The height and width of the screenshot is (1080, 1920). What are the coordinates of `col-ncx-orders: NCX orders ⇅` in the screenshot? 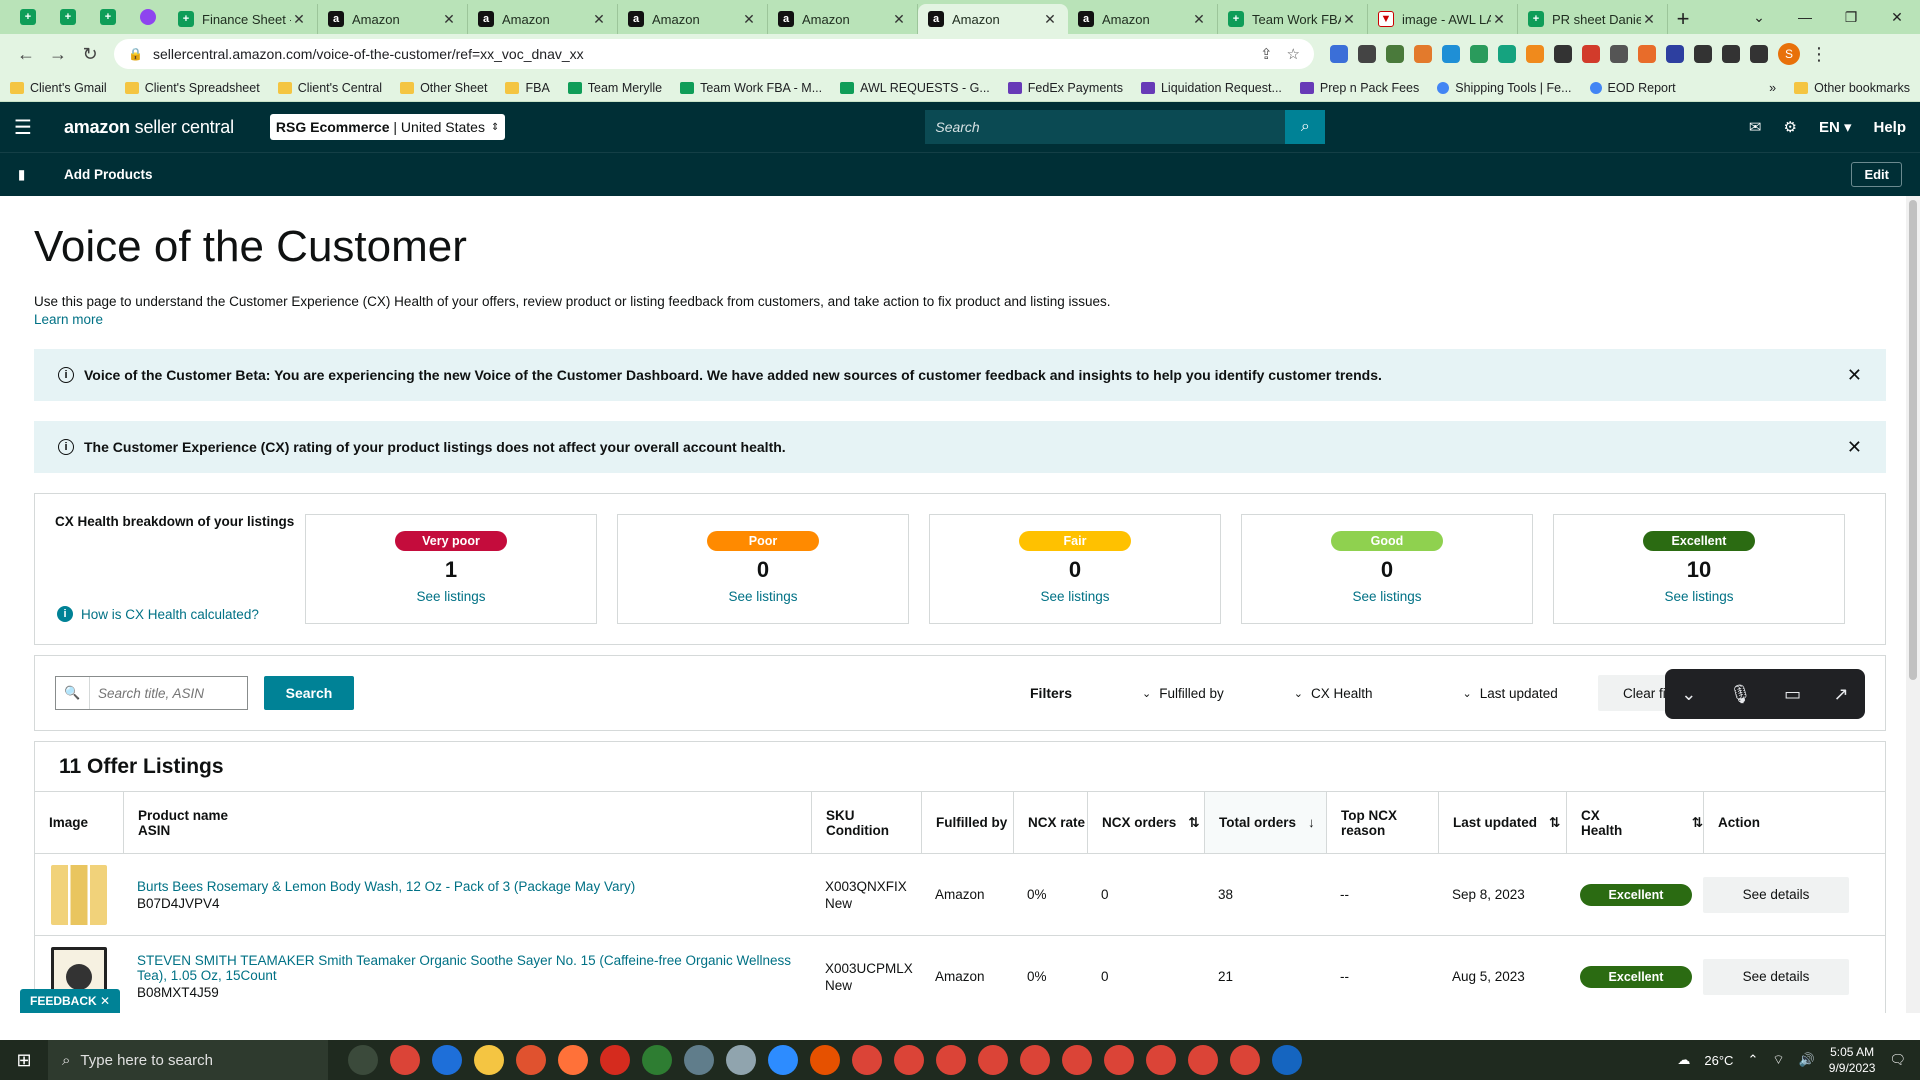 It's located at (1145, 822).